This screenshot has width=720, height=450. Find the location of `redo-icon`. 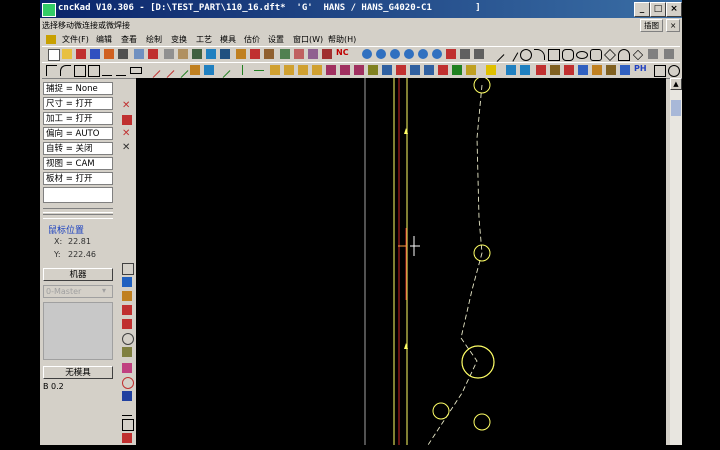

redo-icon is located at coordinates (225, 54).